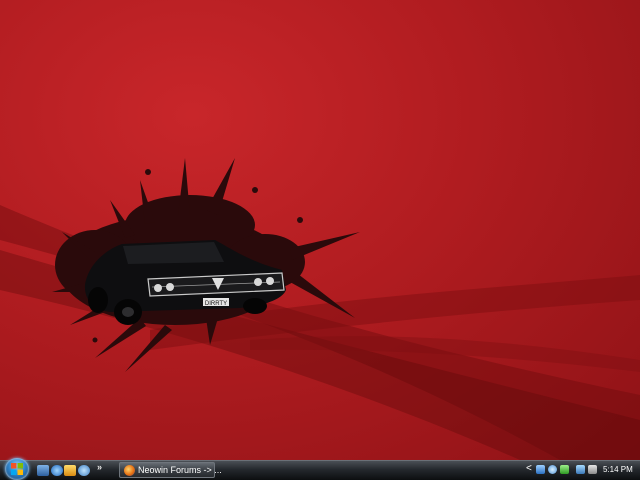 This screenshot has height=480, width=640. I want to click on internet-explorer-icon, so click(57, 470).